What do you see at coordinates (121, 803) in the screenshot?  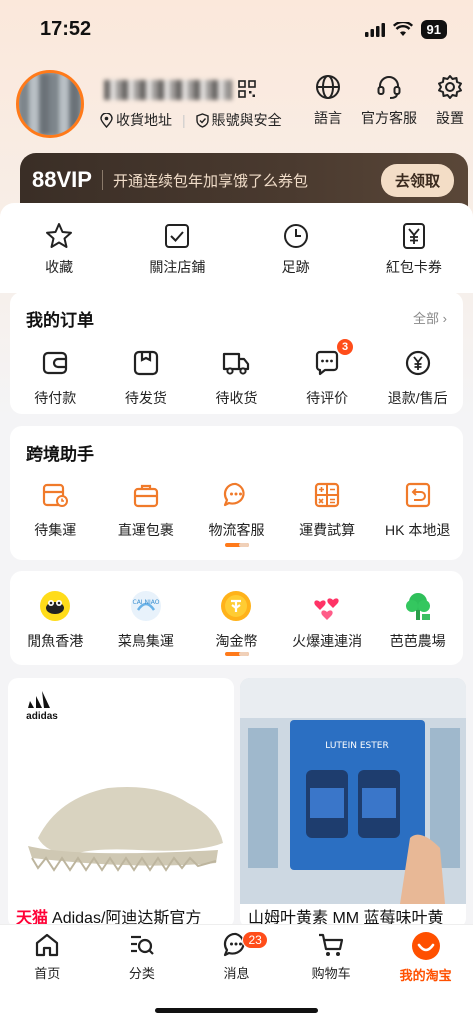 I see `product-card-adidas: adidas 天猫 Adidas/阿迪达斯官方` at bounding box center [121, 803].